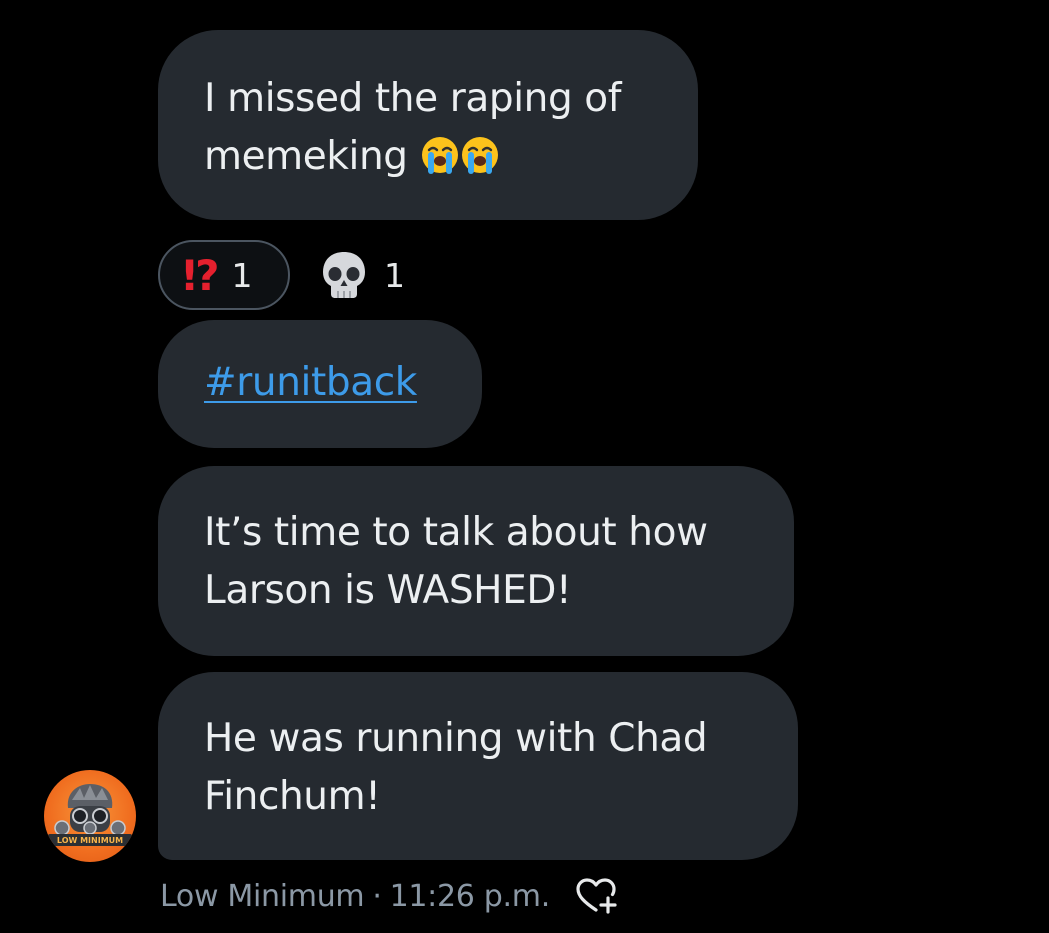  I want to click on message-text-line-2: Larson is WASHED!, so click(388, 590).